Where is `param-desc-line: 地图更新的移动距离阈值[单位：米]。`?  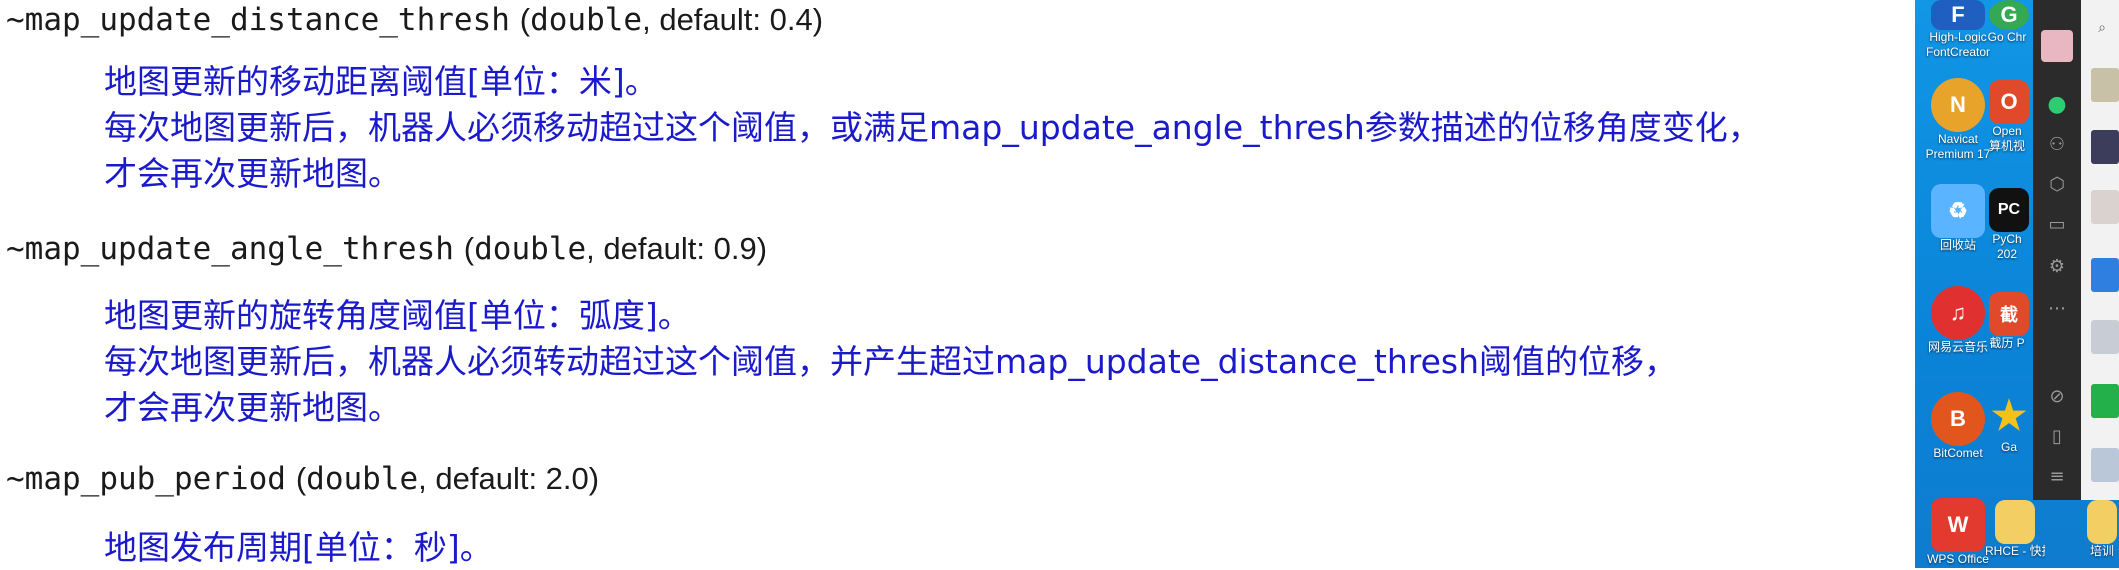
param-desc-line: 地图更新的移动距离阈值[单位：米]。 is located at coordinates (381, 81).